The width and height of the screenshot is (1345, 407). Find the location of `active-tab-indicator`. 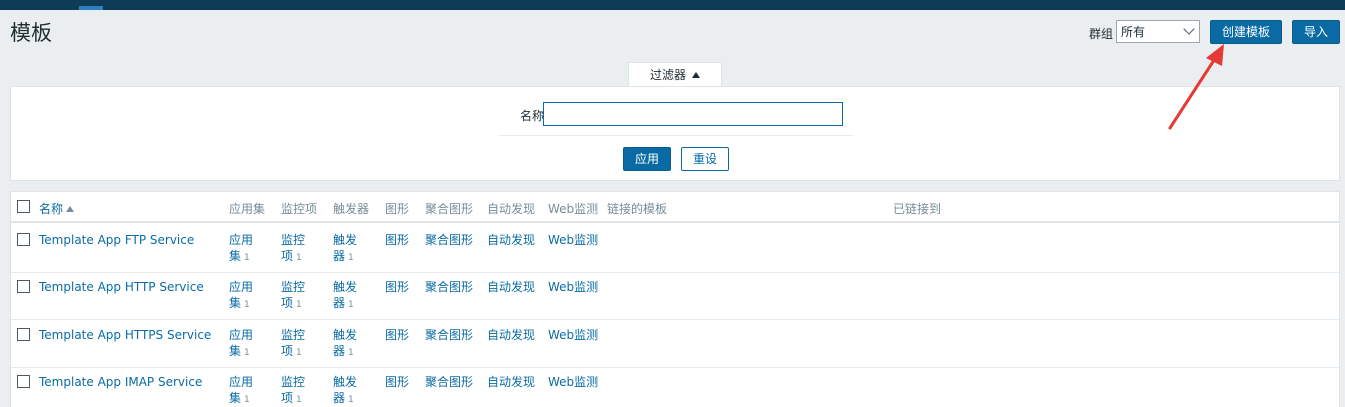

active-tab-indicator is located at coordinates (91, 8).